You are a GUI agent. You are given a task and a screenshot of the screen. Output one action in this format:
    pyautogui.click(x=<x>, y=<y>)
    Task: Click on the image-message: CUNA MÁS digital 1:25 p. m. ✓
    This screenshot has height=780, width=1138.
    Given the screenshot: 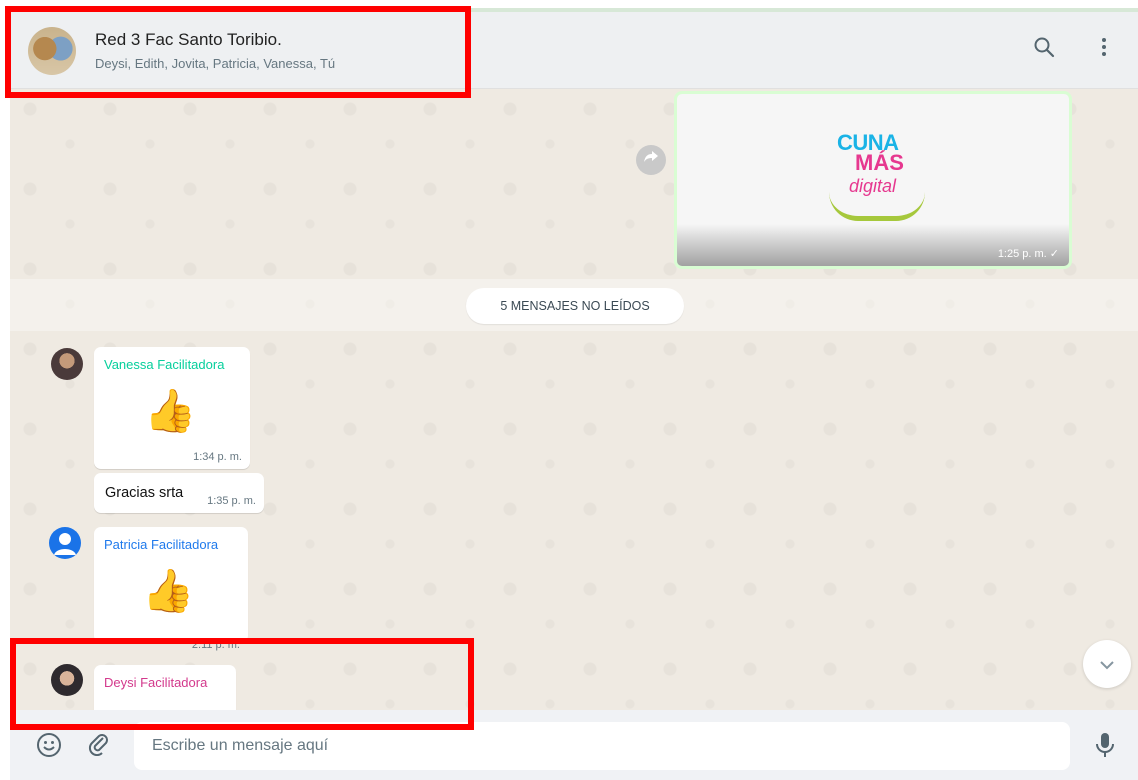 What is the action you would take?
    pyautogui.click(x=873, y=180)
    